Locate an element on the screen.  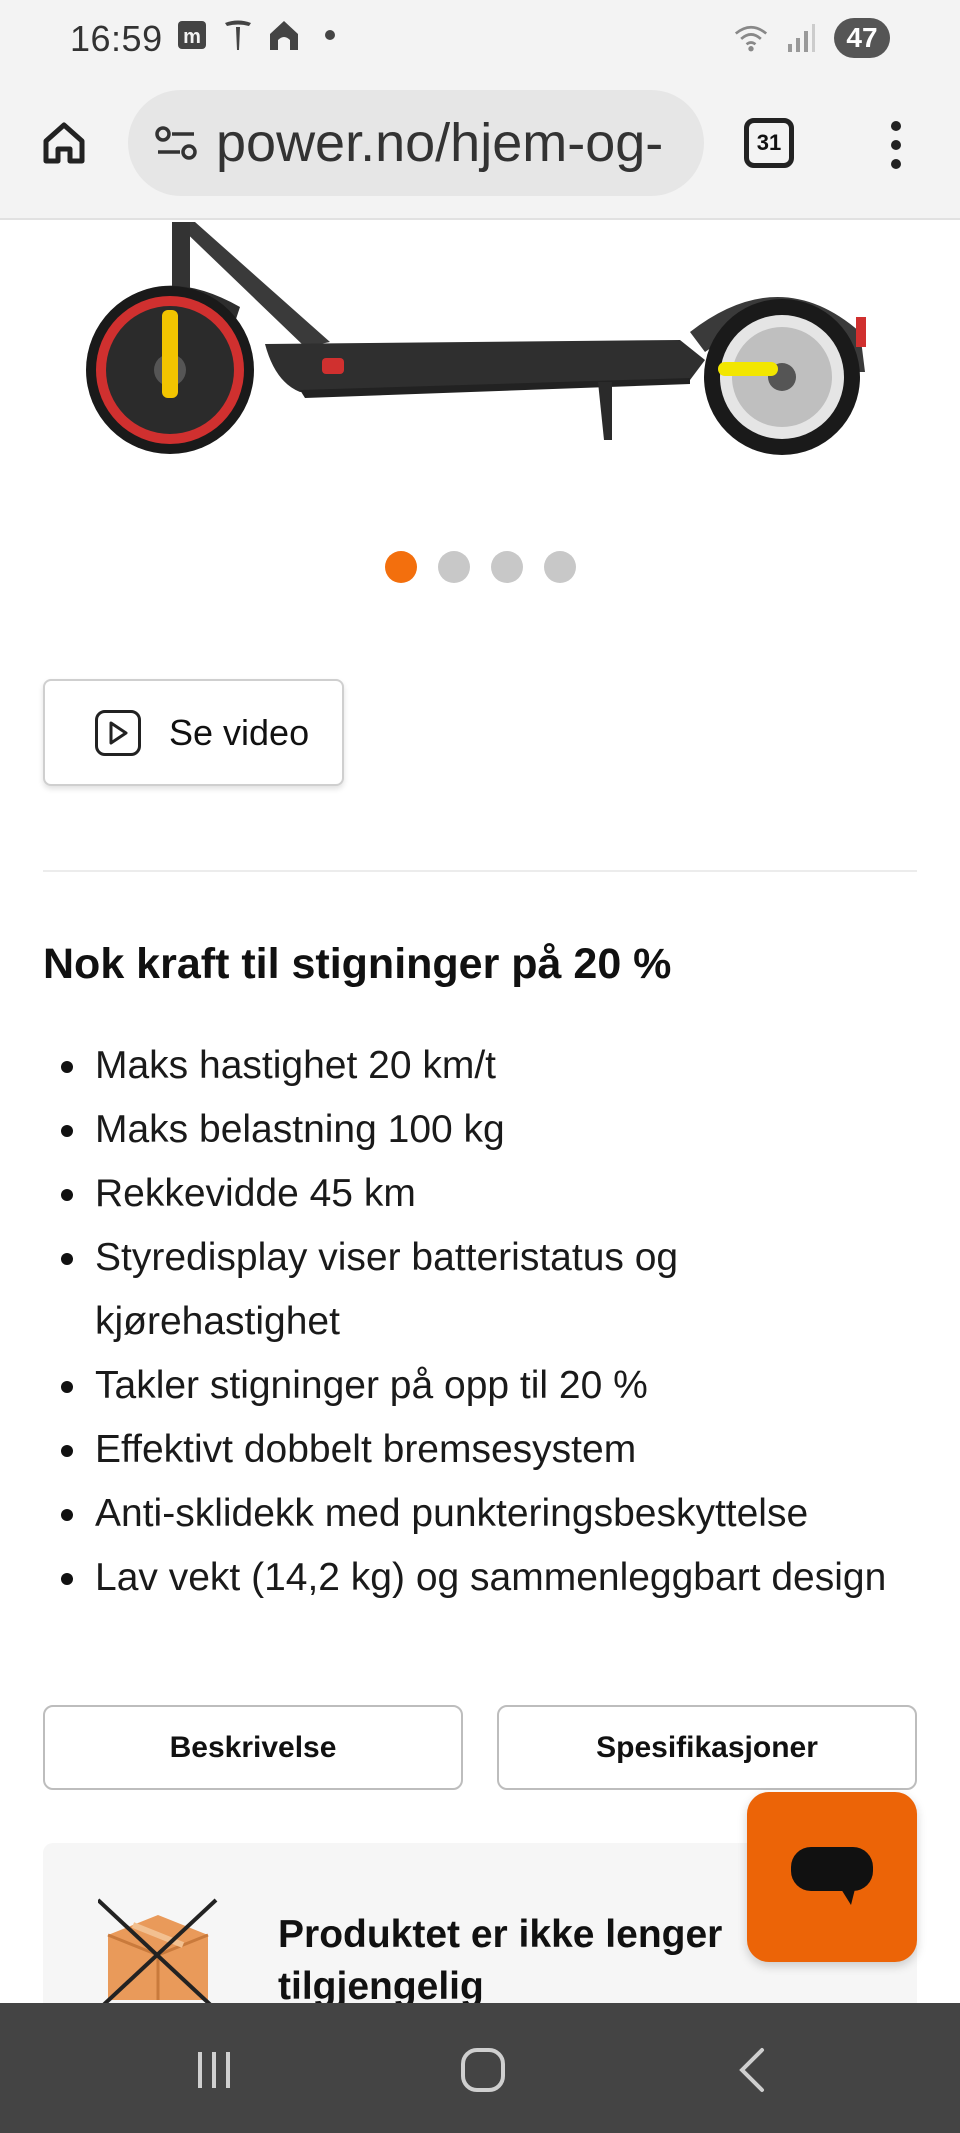
recent-apps-button is located at coordinates (214, 2070).